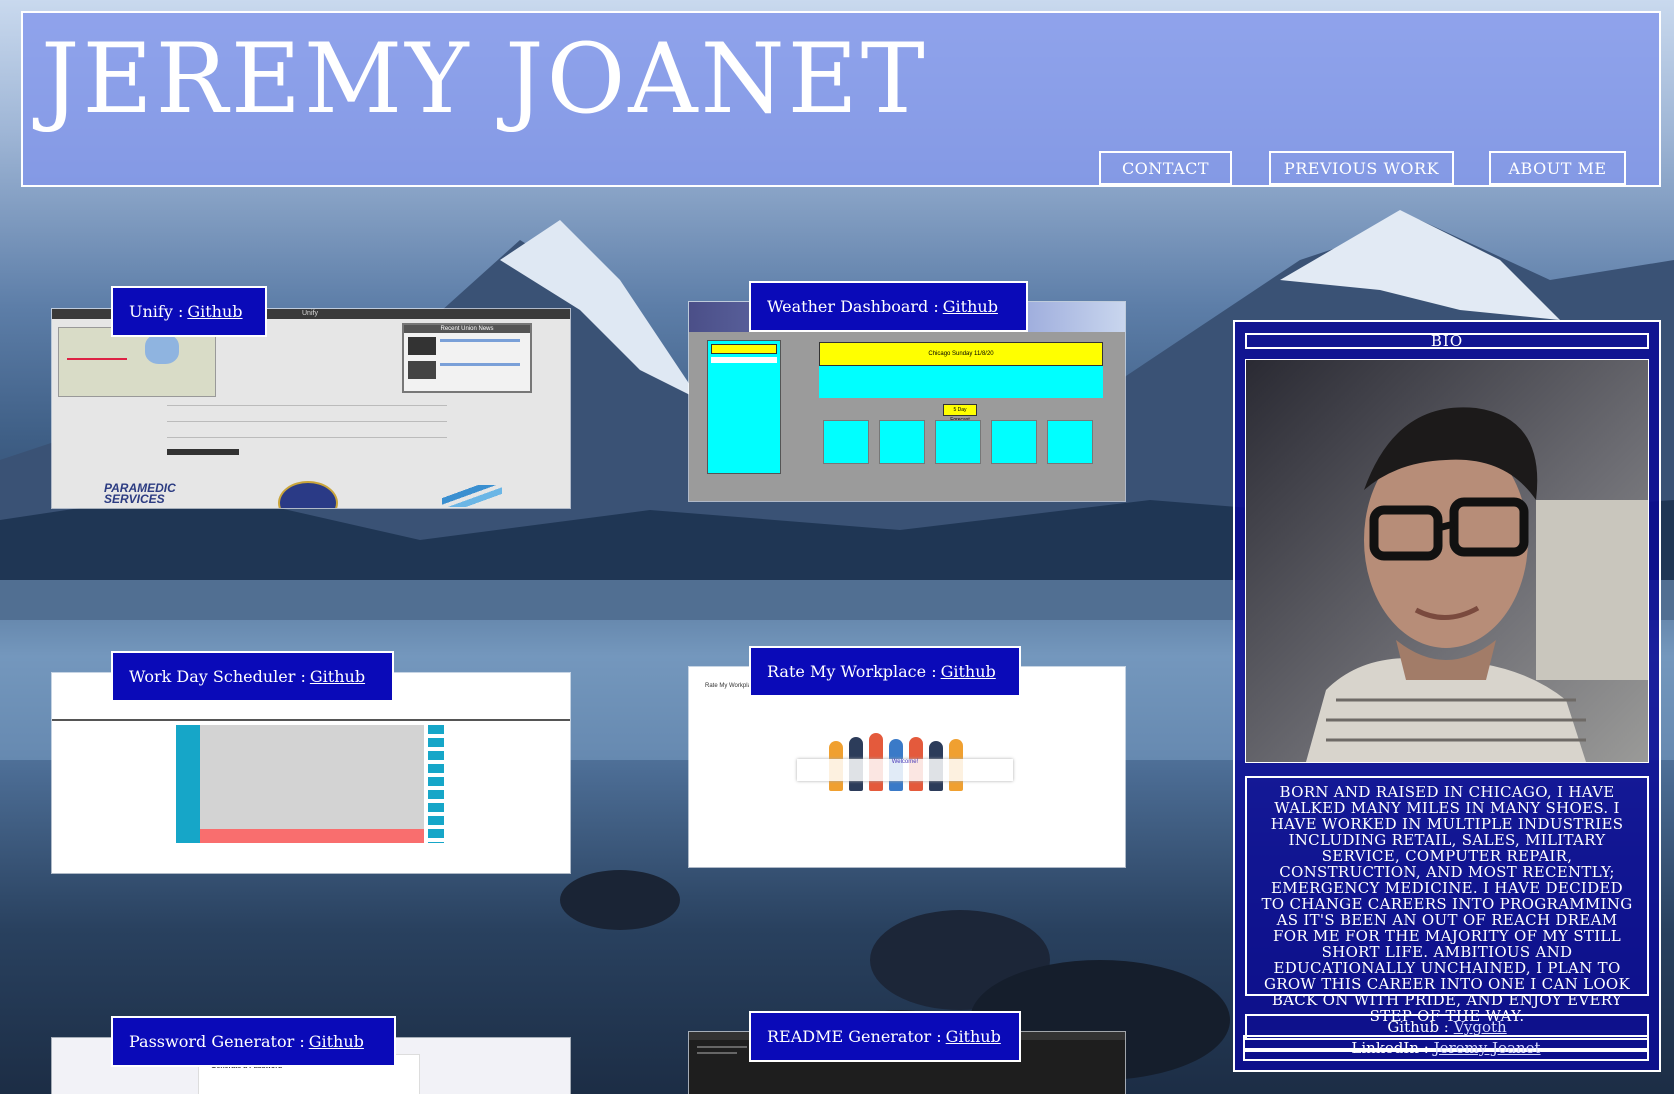 This screenshot has width=1674, height=1094. What do you see at coordinates (308, 494) in the screenshot?
I see `unify-seal-logo` at bounding box center [308, 494].